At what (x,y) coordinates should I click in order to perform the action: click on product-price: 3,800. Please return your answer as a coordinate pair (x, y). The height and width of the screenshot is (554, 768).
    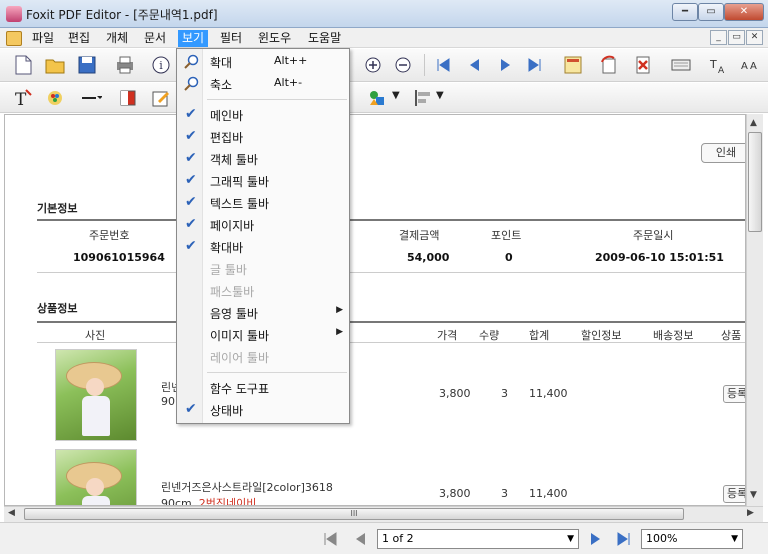
    Looking at the image, I should click on (455, 393).